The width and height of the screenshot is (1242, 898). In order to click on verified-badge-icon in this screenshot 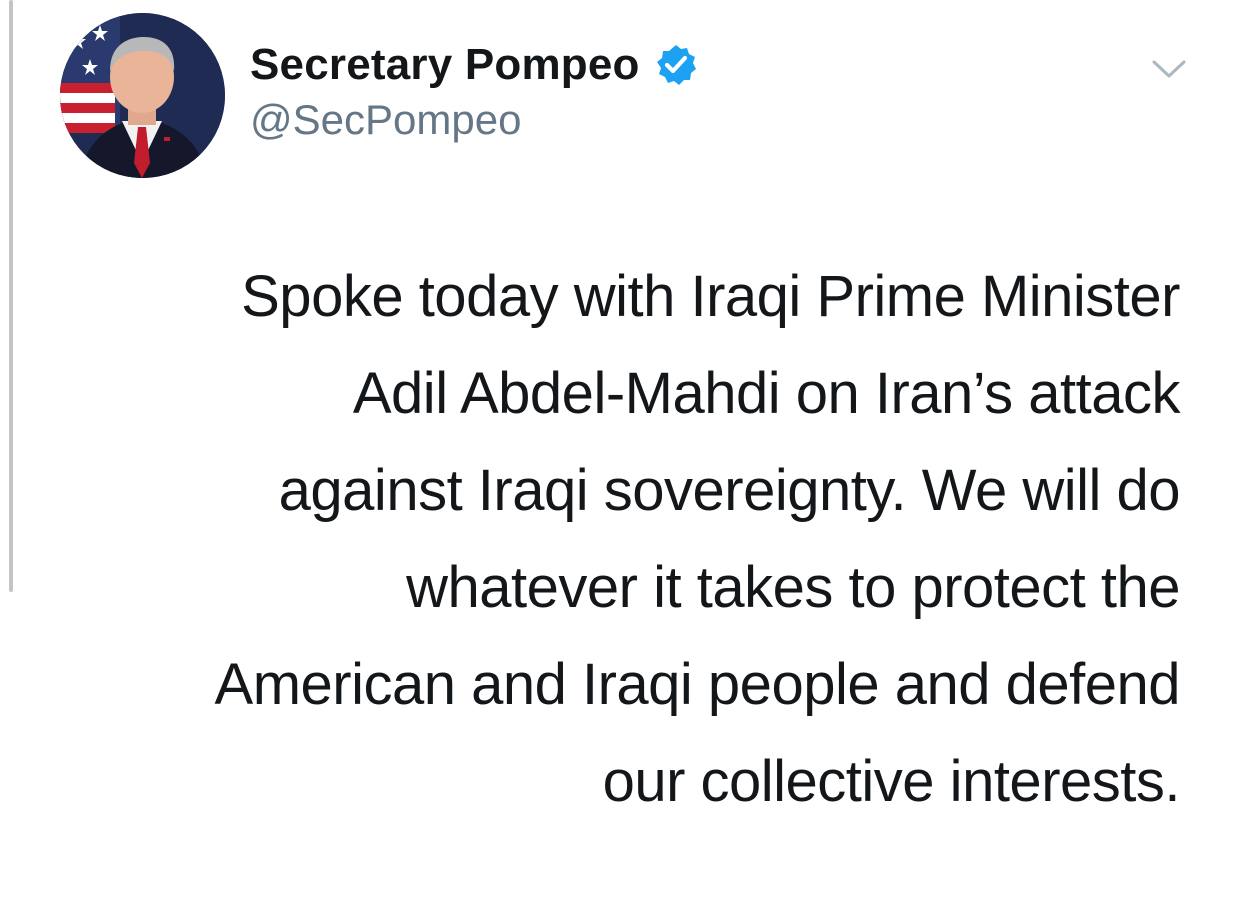, I will do `click(676, 65)`.